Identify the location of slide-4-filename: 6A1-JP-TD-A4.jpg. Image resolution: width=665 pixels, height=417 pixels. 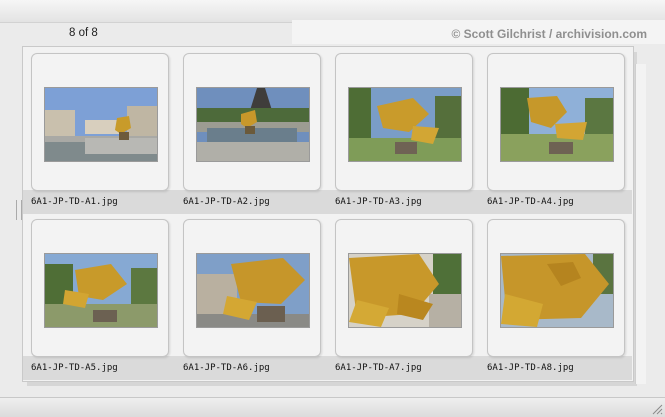
(530, 202).